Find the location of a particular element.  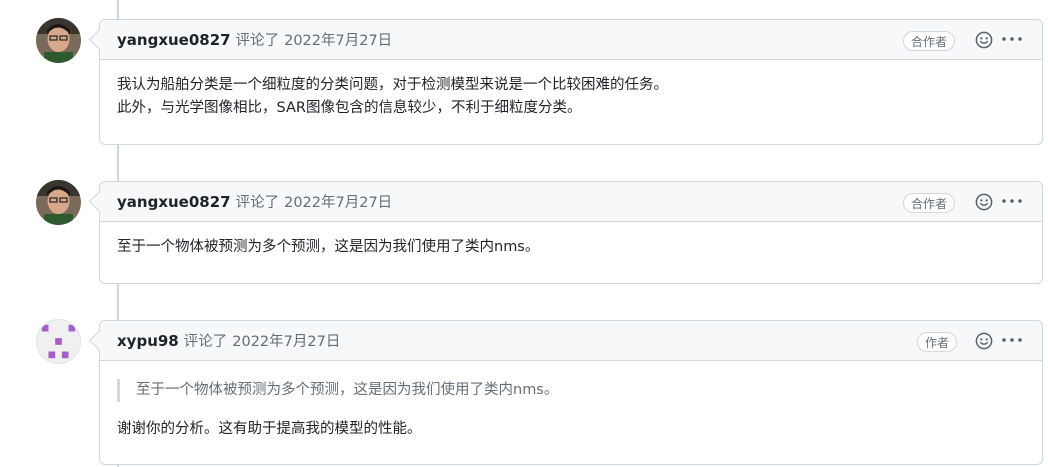

comment-text: 此外，与光学图像相比，SAR图像包含的信息较少，不利于细粒度分类。 is located at coordinates (349, 108).